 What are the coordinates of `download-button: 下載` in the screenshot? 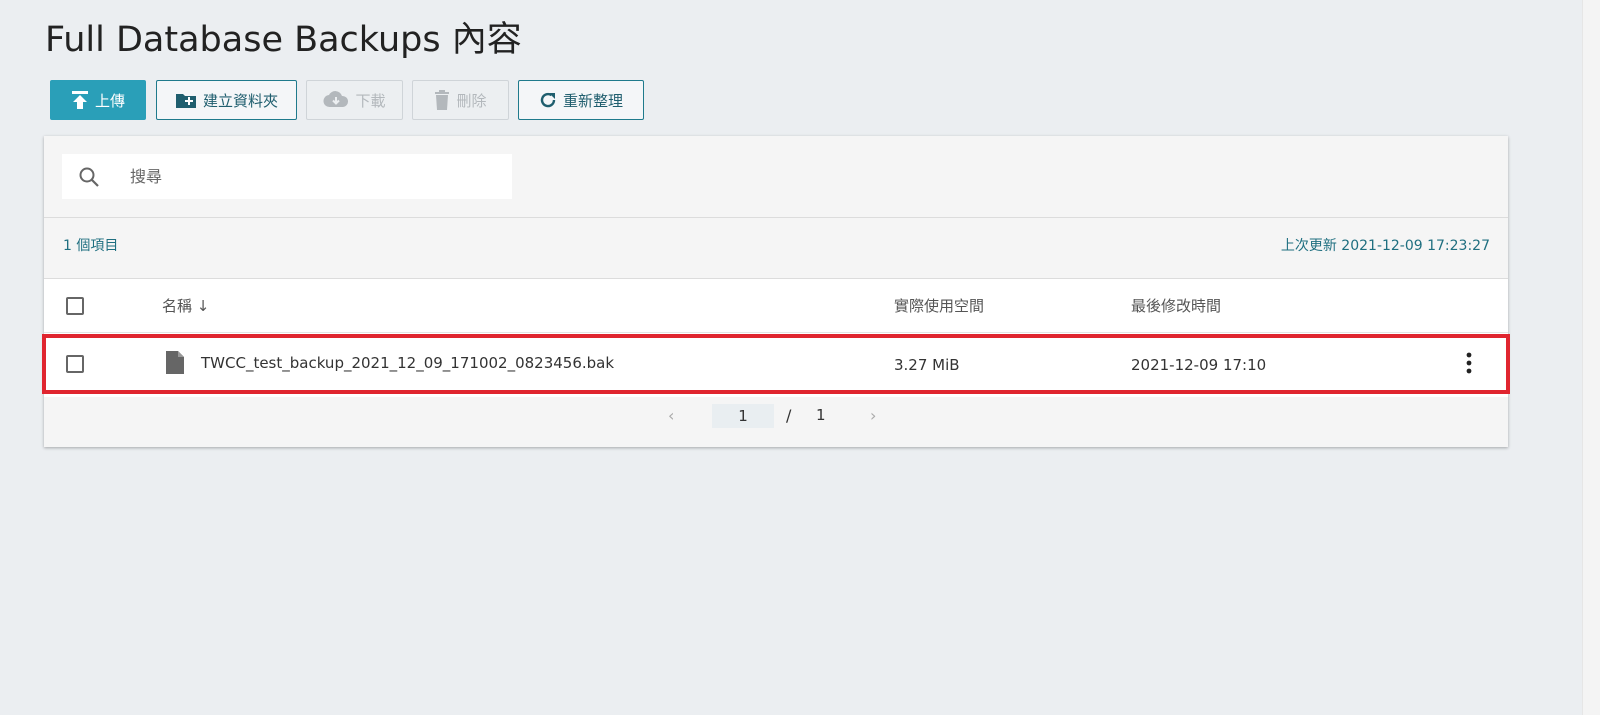 It's located at (354, 100).